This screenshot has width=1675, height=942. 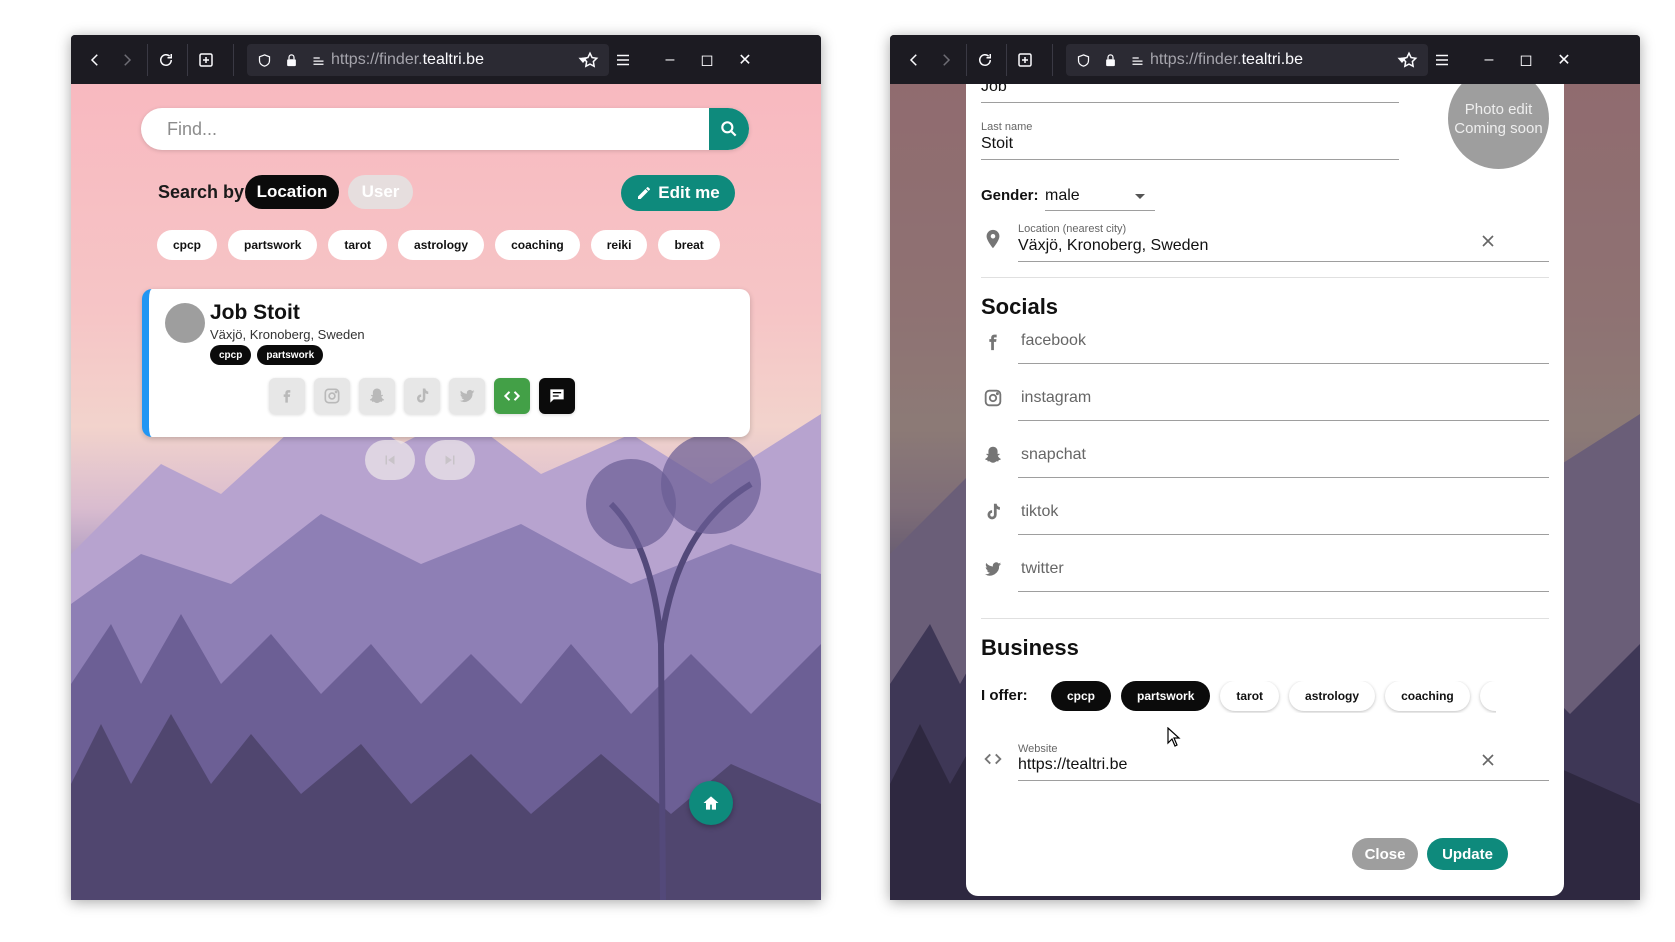 I want to click on offer-tag-cpcp: cpcp, so click(x=1081, y=696).